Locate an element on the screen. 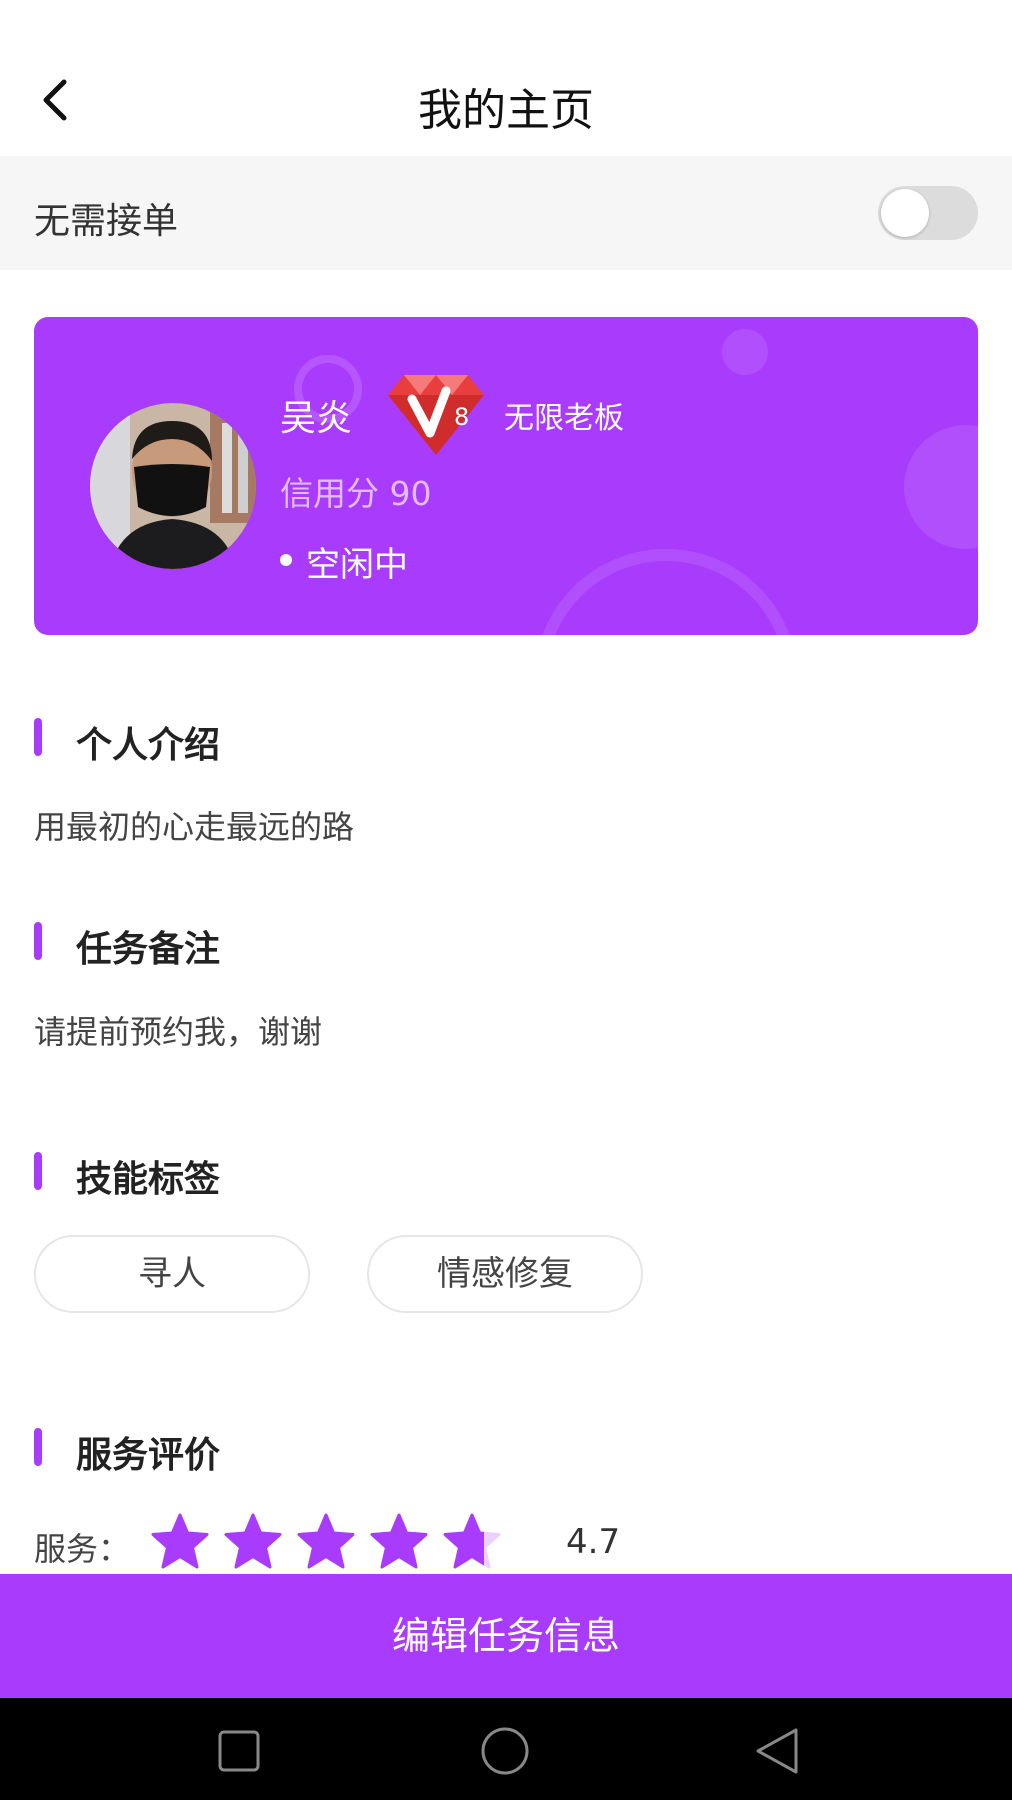 The height and width of the screenshot is (1800, 1012). recent-apps-icon is located at coordinates (239, 1753).